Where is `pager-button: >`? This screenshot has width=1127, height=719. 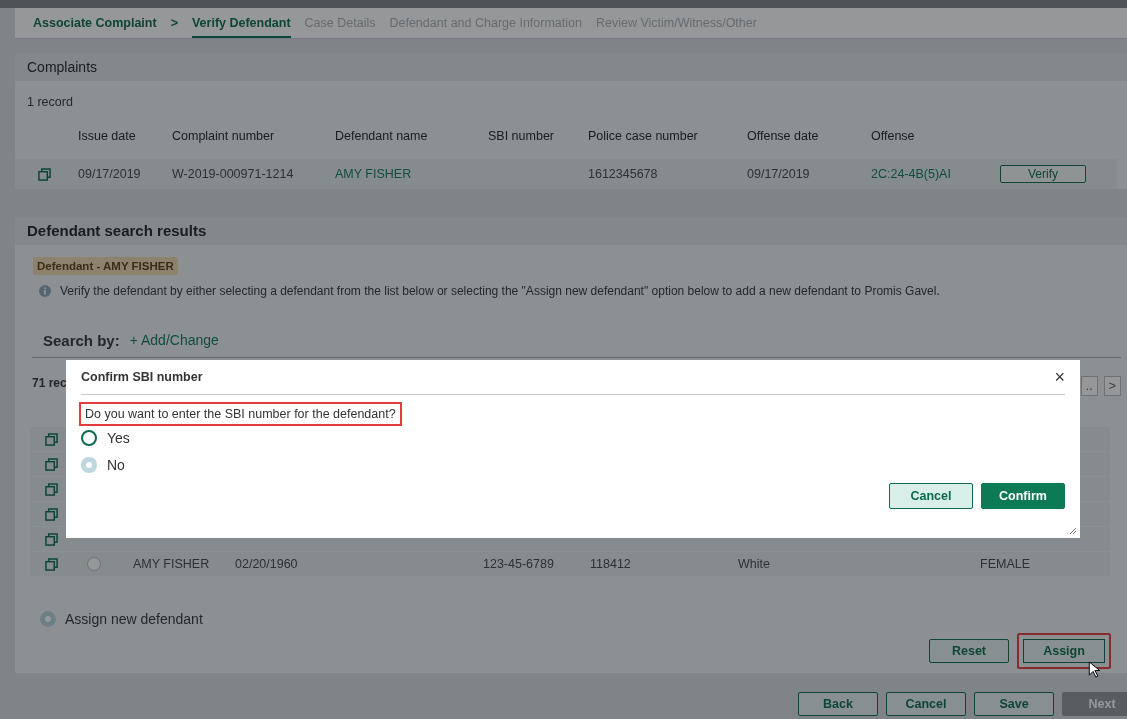 pager-button: > is located at coordinates (1112, 386).